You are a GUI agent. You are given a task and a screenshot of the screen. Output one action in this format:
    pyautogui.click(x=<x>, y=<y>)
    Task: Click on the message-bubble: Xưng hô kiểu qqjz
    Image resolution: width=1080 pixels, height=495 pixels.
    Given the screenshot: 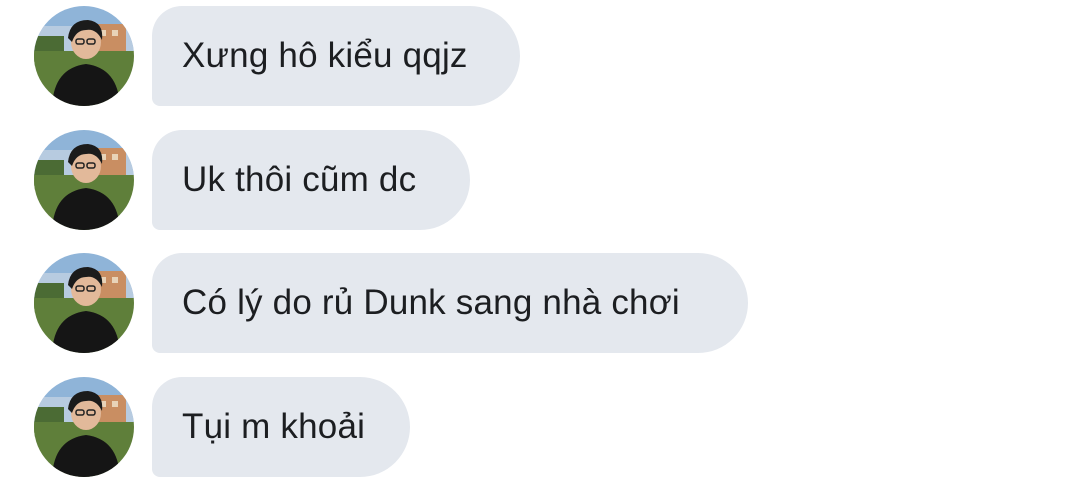 What is the action you would take?
    pyautogui.click(x=336, y=56)
    